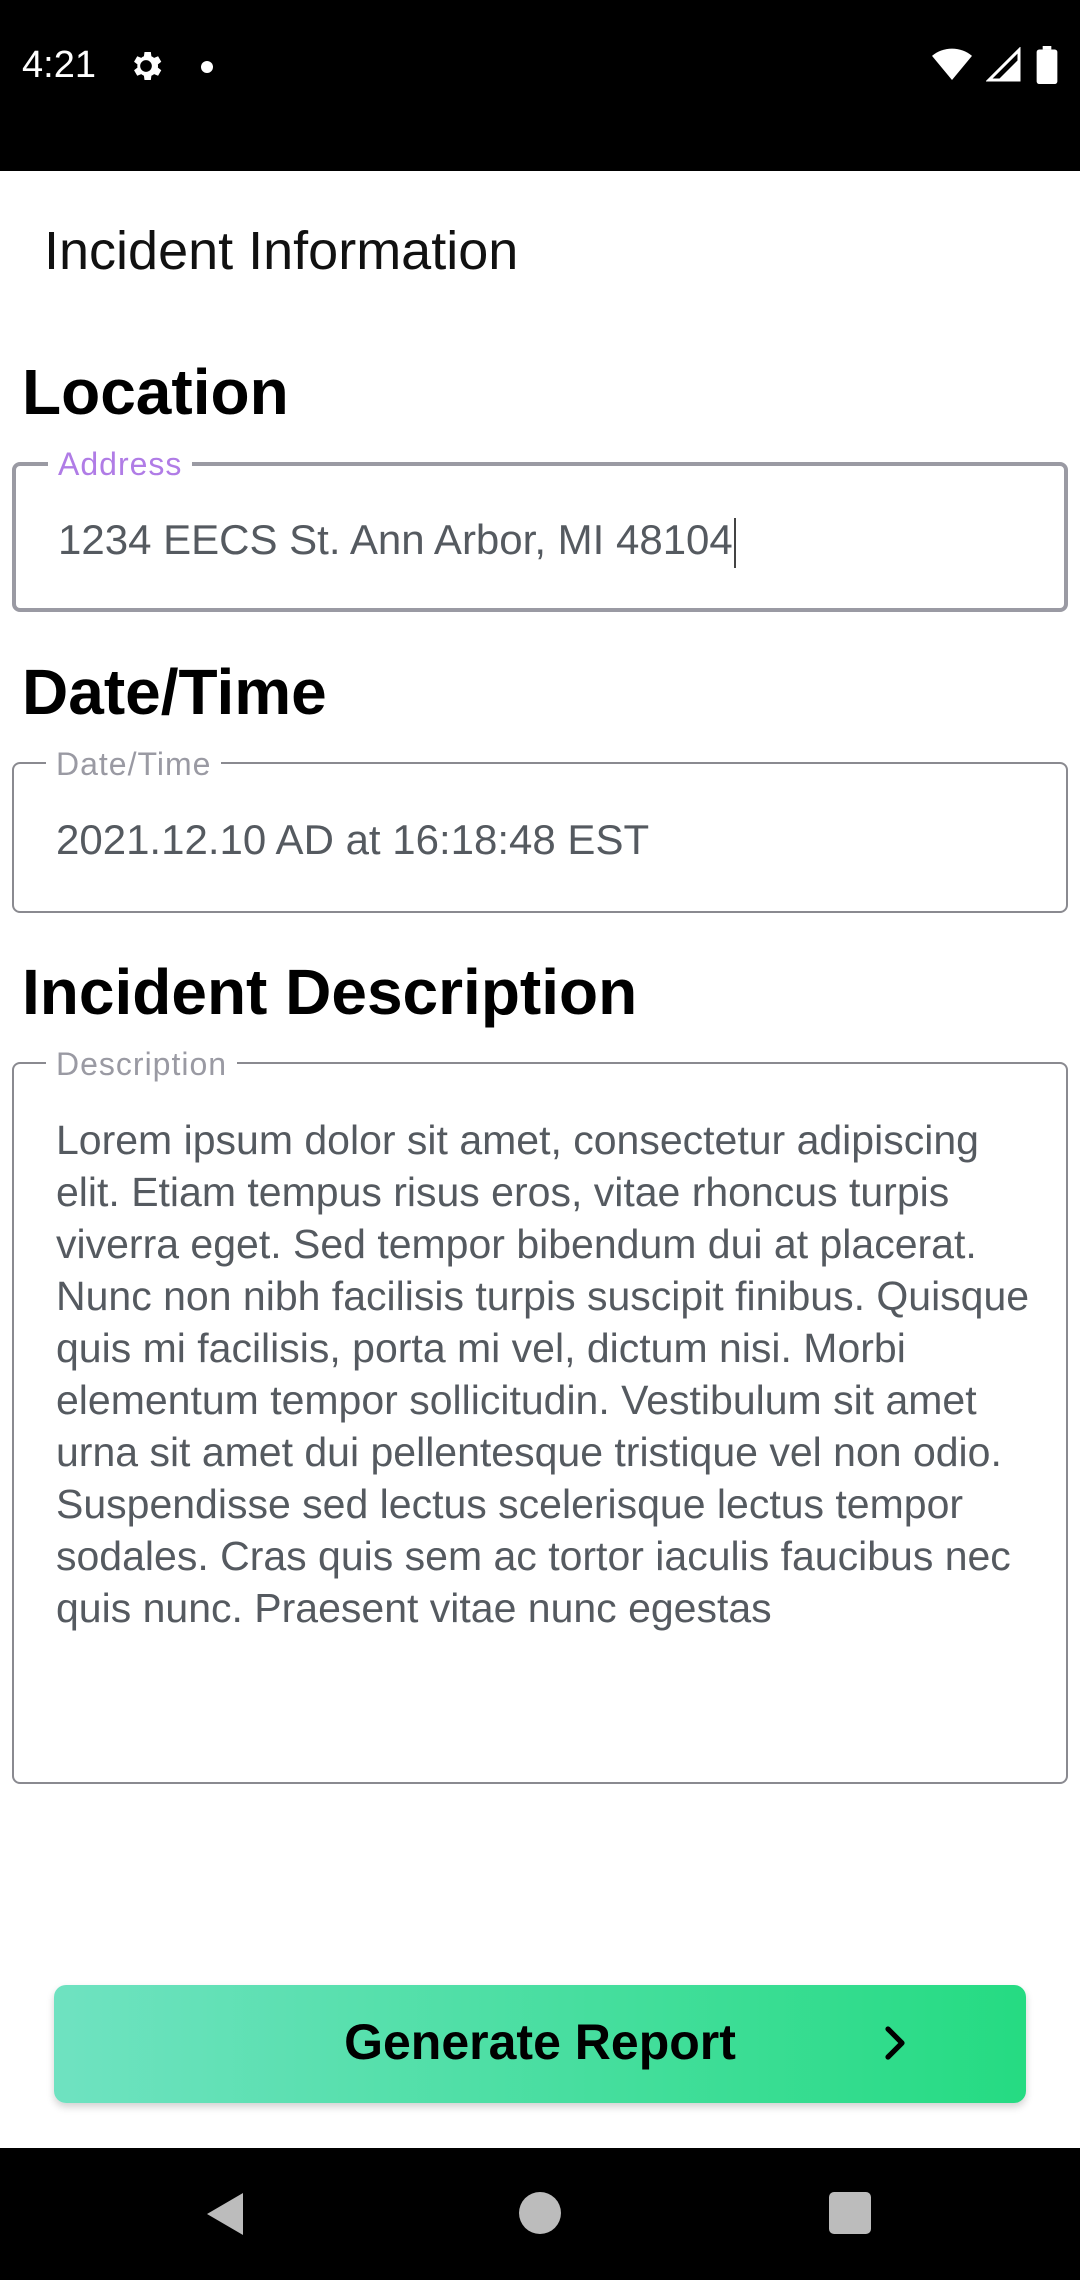 Image resolution: width=1080 pixels, height=2280 pixels. Describe the element at coordinates (352, 840) in the screenshot. I see `datetime-input-value: 2021.12.10 AD at 16:18:48 EST` at that location.